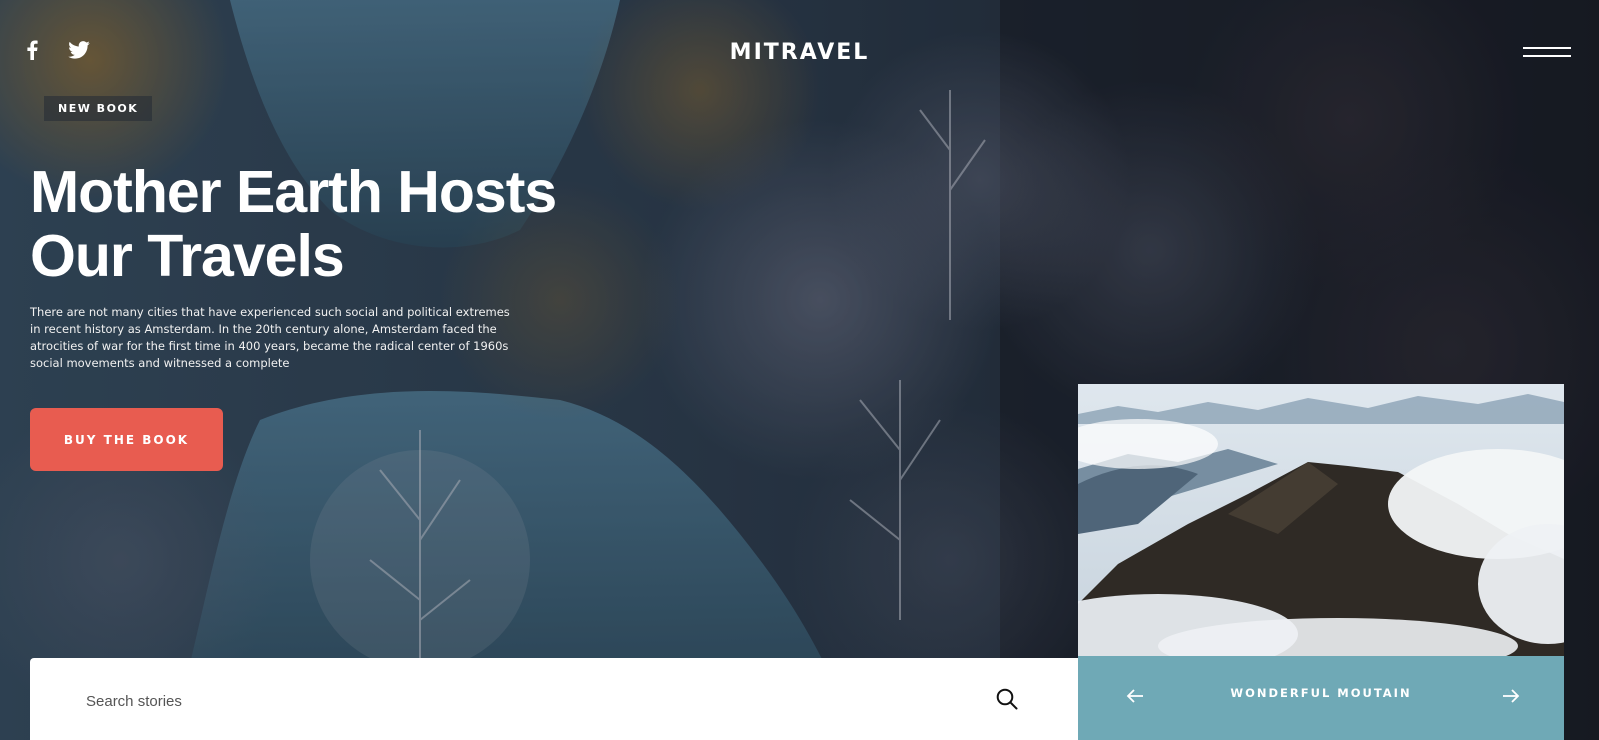  I want to click on arrow-right-icon, so click(1511, 698).